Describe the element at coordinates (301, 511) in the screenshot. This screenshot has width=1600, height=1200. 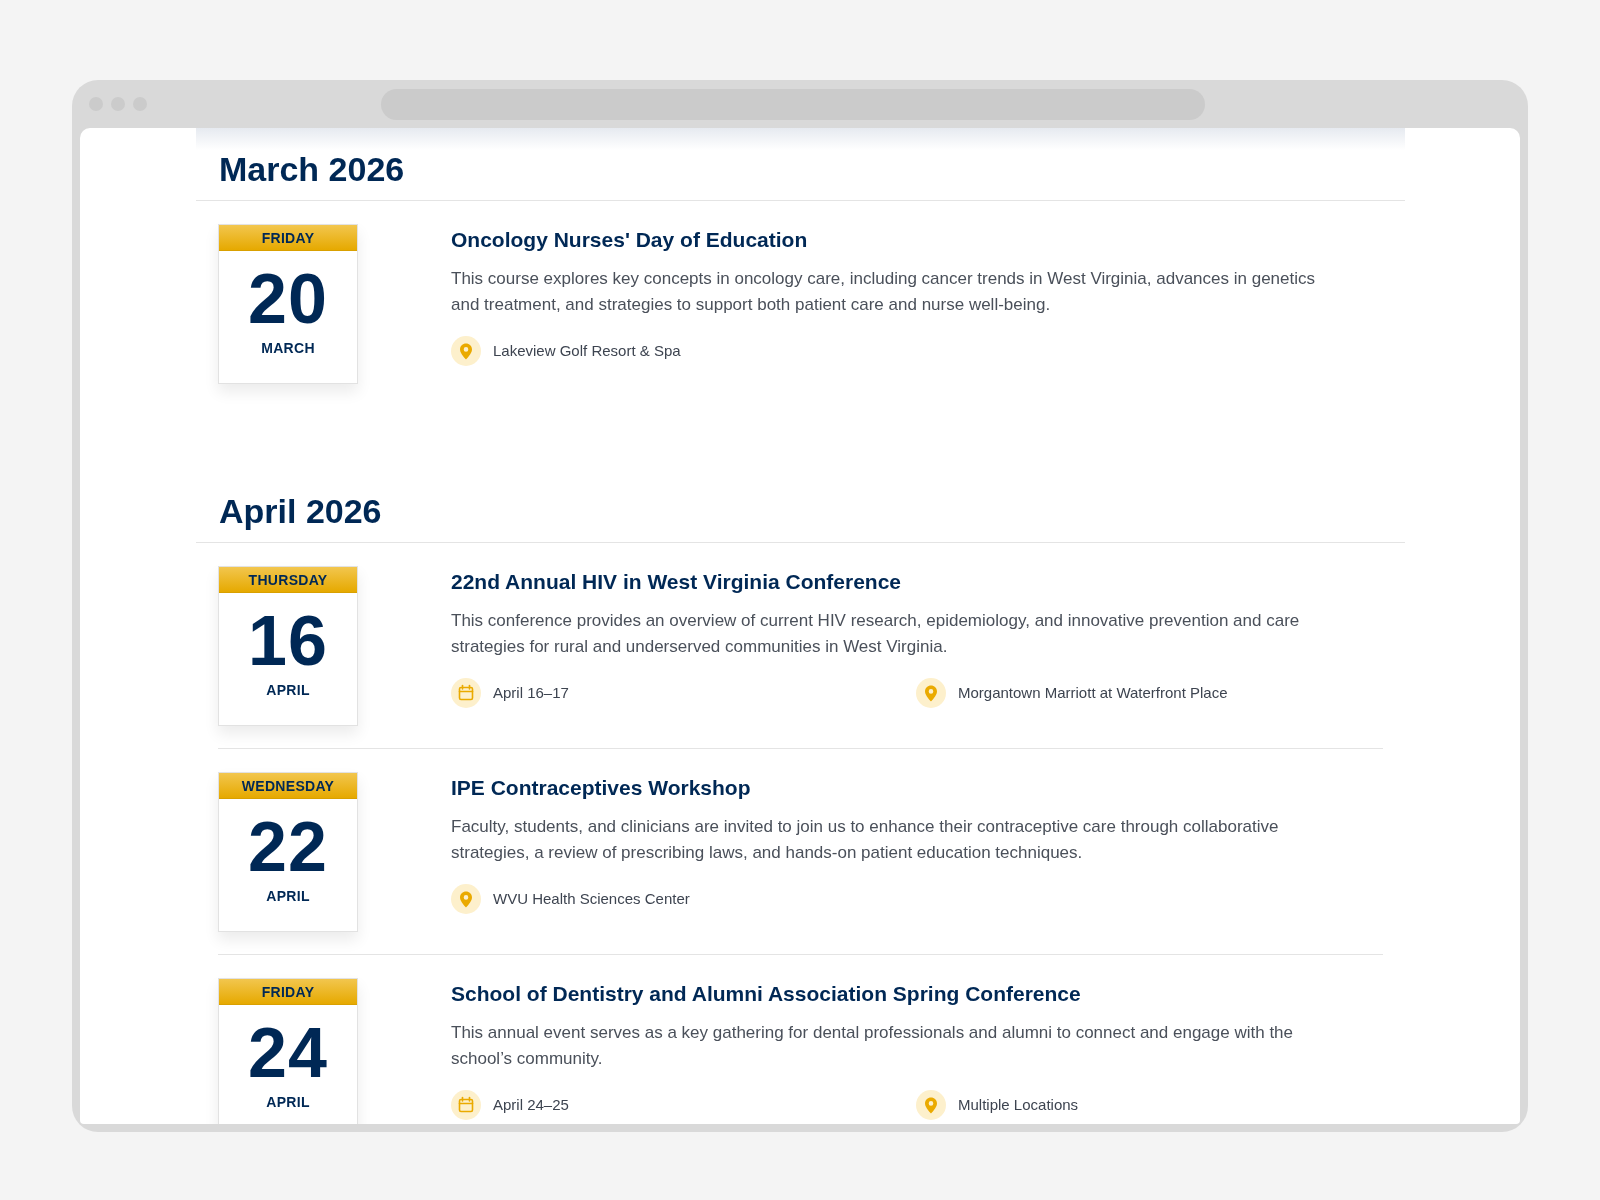
I see `month-heading: April 2026` at that location.